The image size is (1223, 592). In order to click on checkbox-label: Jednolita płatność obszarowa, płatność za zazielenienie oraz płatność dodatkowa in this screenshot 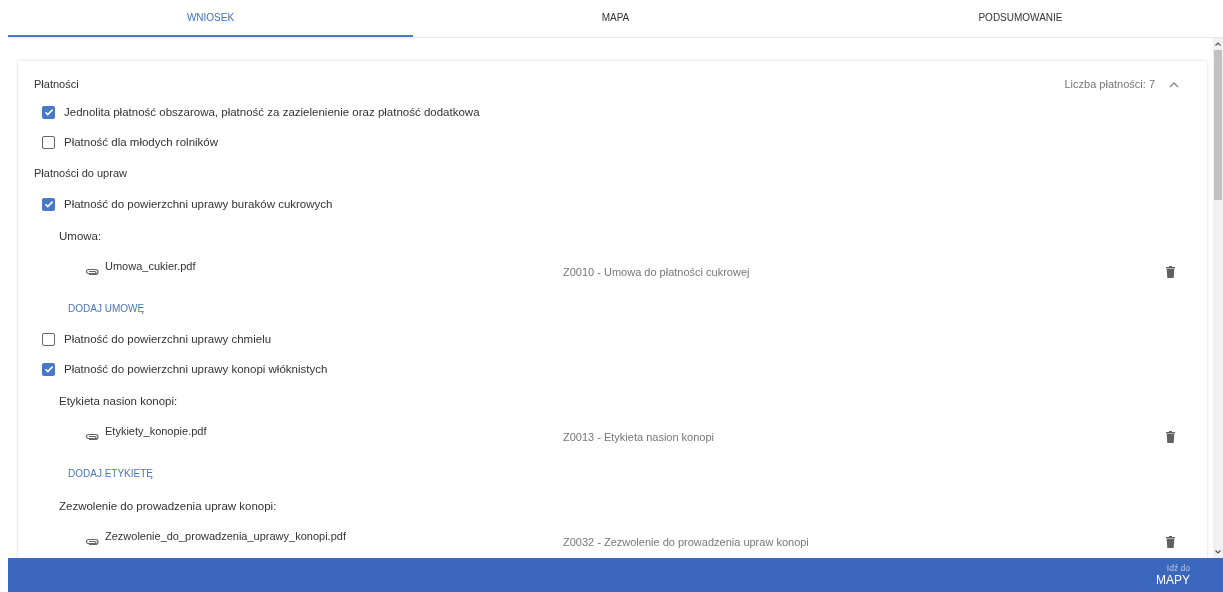, I will do `click(272, 112)`.